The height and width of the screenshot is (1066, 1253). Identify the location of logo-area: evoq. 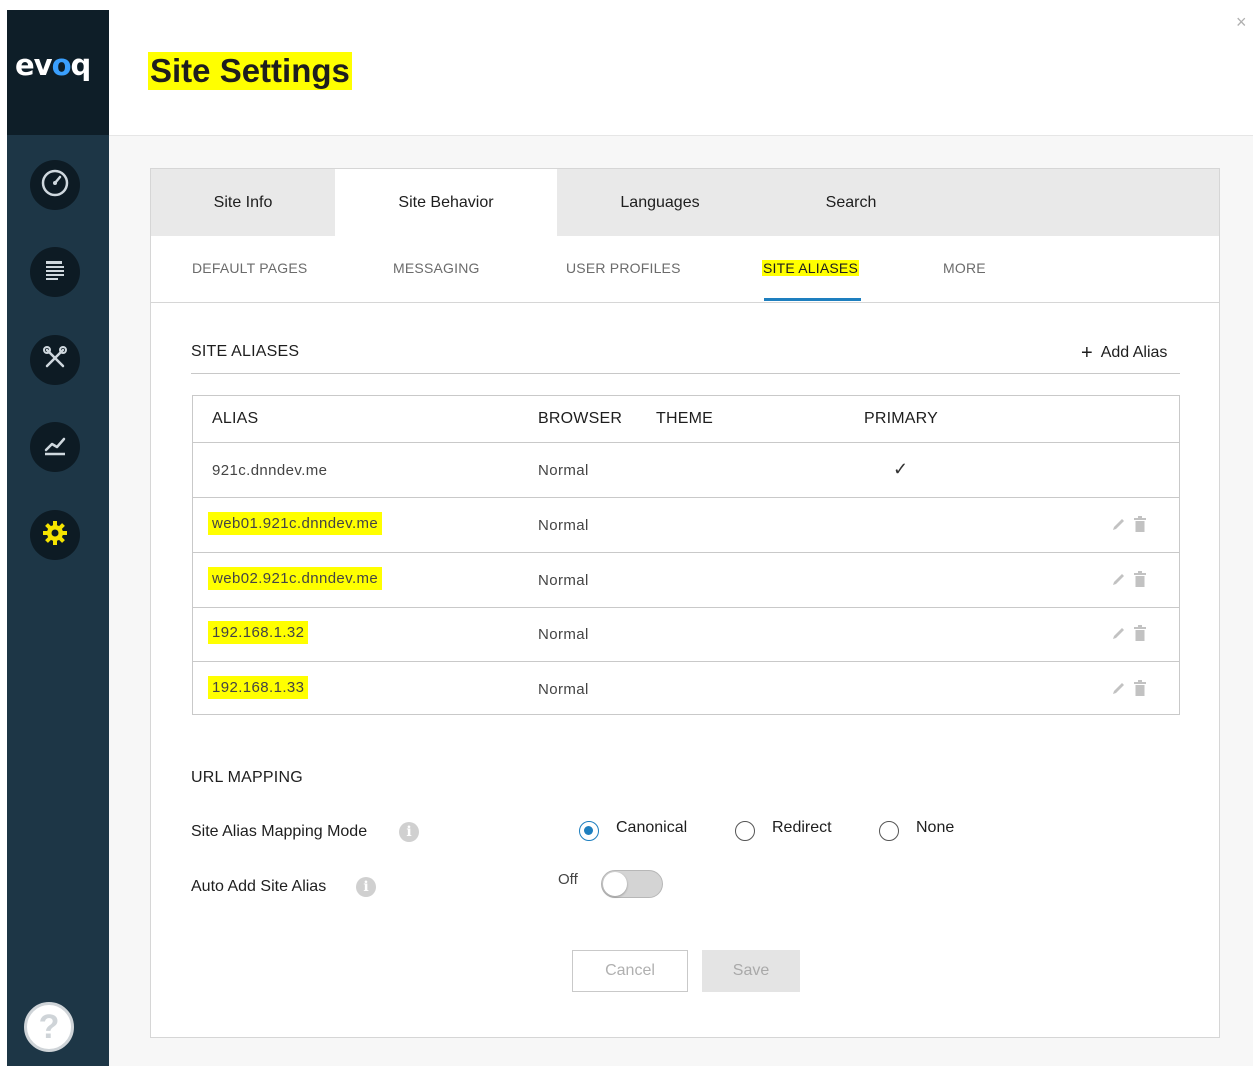
(58, 72).